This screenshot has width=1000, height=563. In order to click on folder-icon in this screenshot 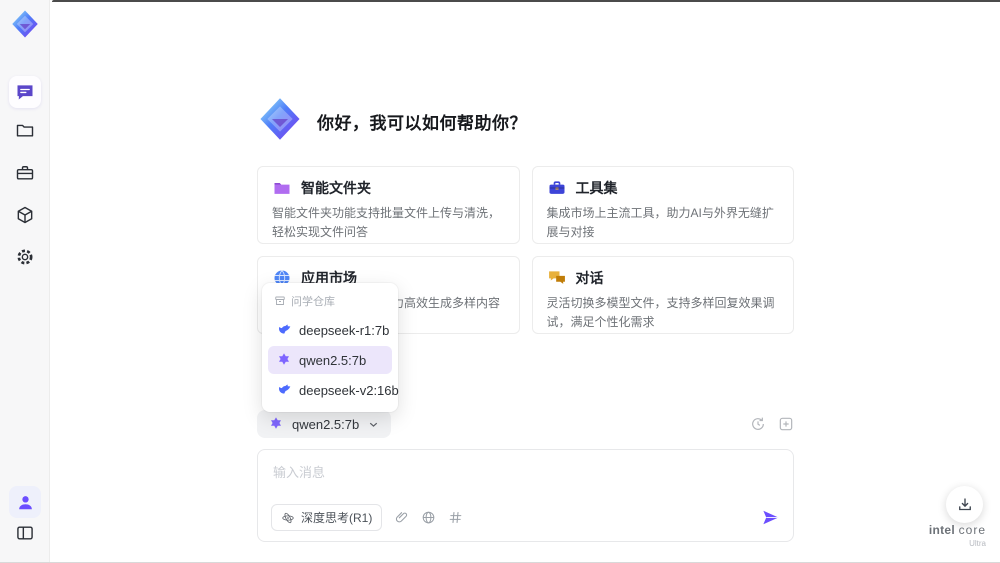, I will do `click(25, 130)`.